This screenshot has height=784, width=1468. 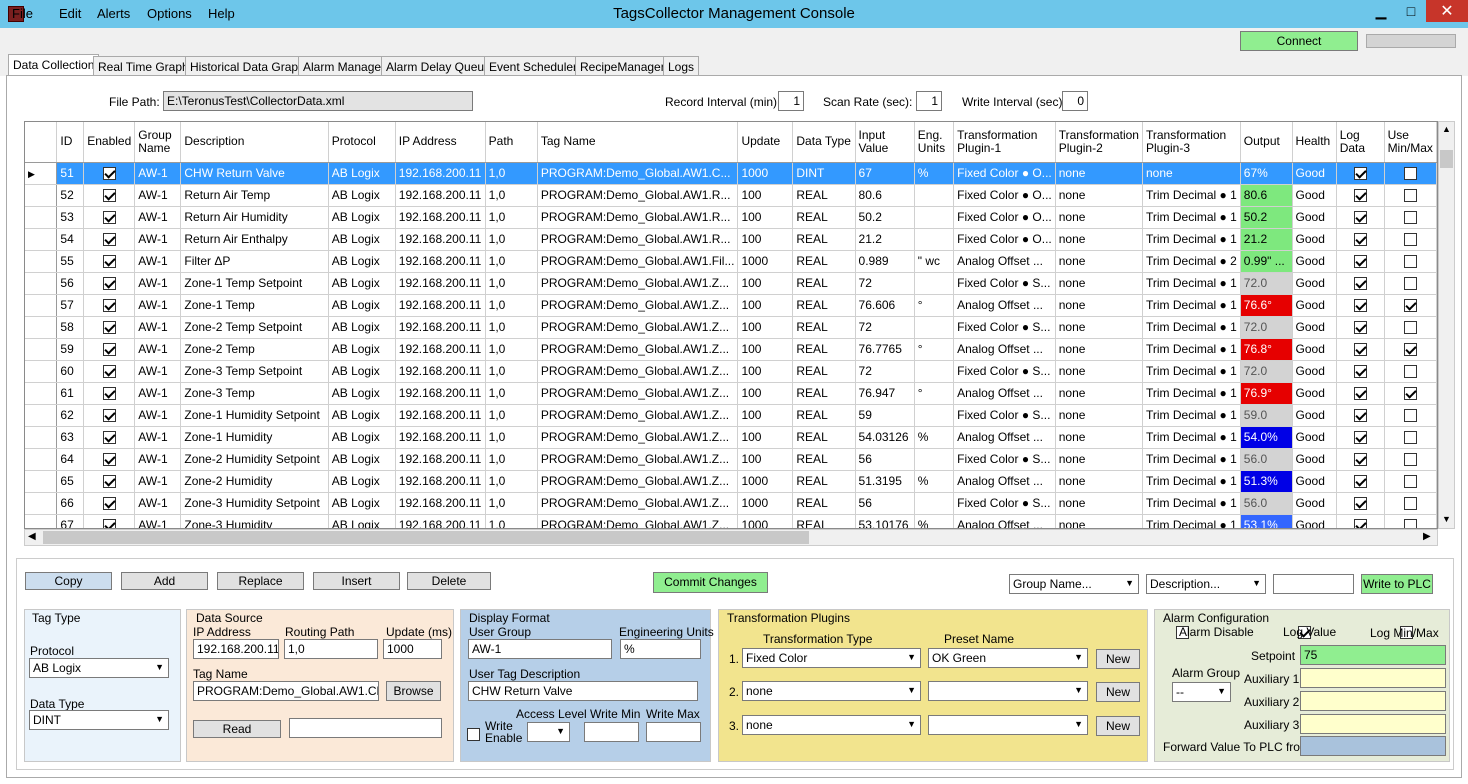 I want to click on cell-eng-units, so click(x=934, y=217).